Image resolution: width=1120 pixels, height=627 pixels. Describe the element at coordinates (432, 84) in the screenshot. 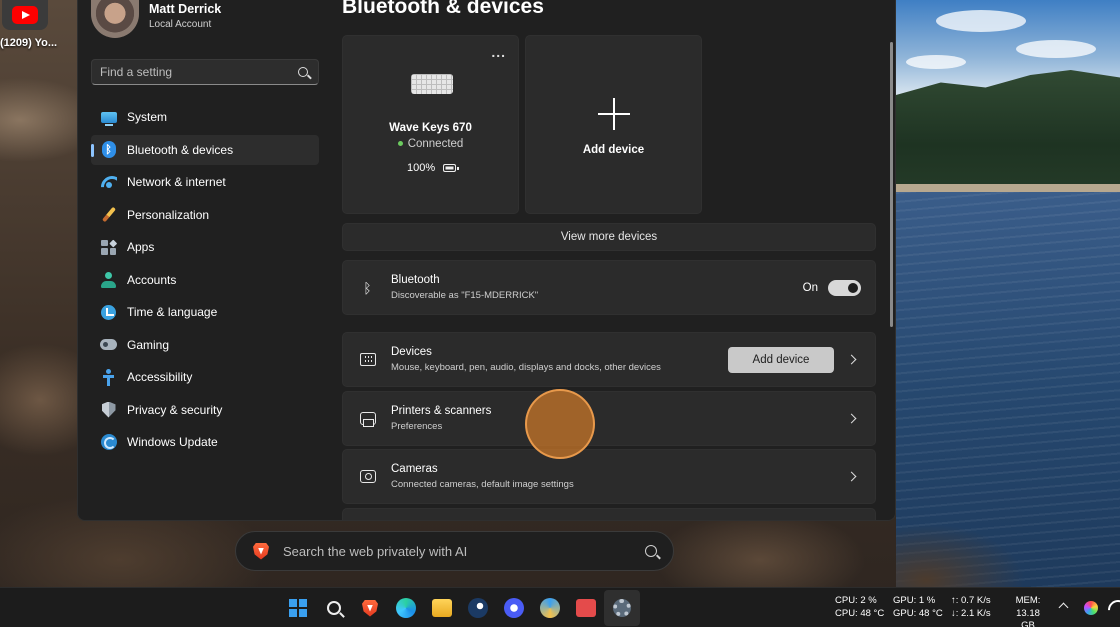

I see `keyboard-icon` at that location.